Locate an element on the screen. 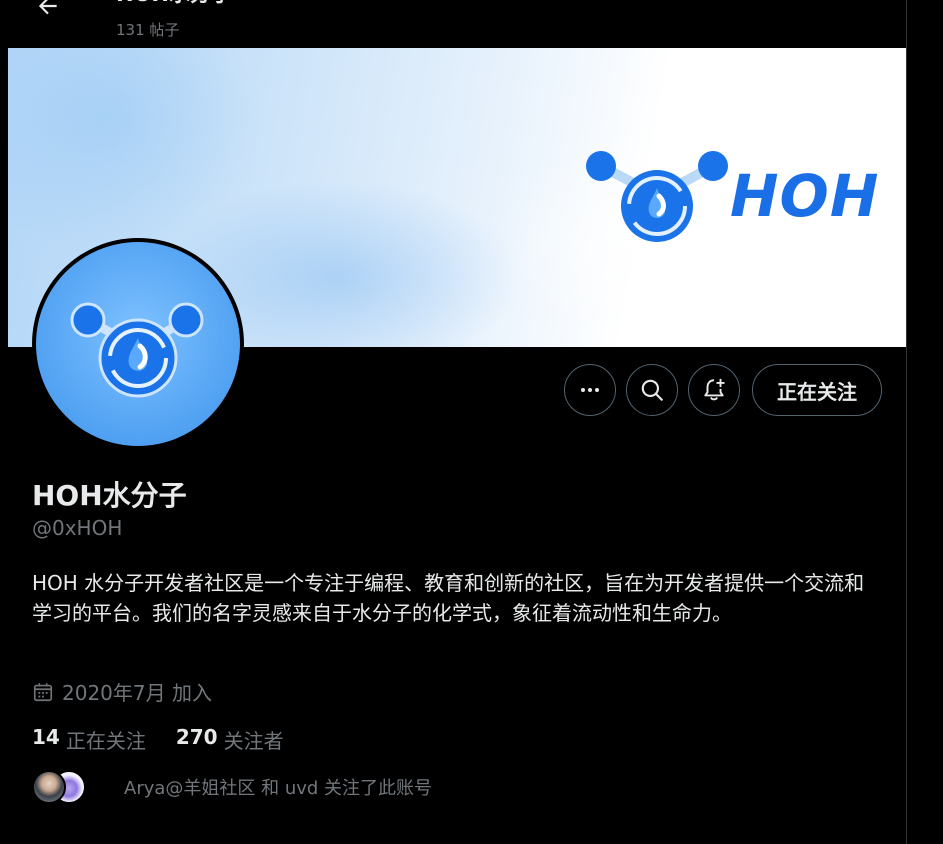  notification-bell-icon is located at coordinates (714, 389).